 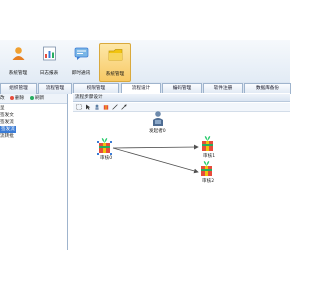 I want to click on edge-a0-a1, so click(x=155, y=147).